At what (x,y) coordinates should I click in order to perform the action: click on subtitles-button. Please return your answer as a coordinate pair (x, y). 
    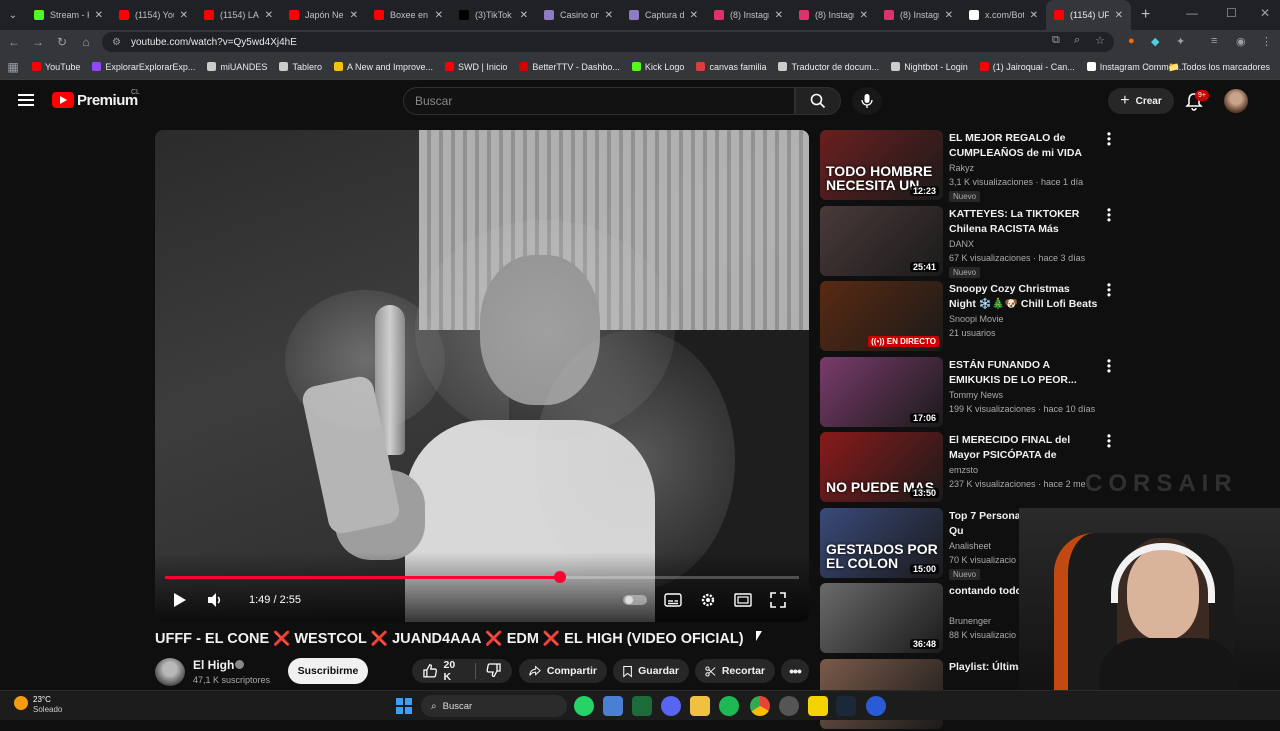
    Looking at the image, I should click on (673, 600).